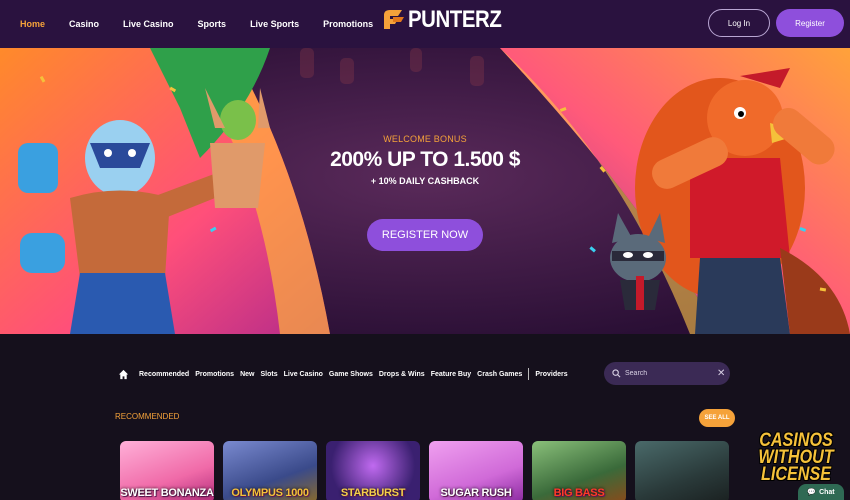 The image size is (850, 500). What do you see at coordinates (796, 457) in the screenshot?
I see `watermark-text: CASINOS WITHOUT LICENSE` at bounding box center [796, 457].